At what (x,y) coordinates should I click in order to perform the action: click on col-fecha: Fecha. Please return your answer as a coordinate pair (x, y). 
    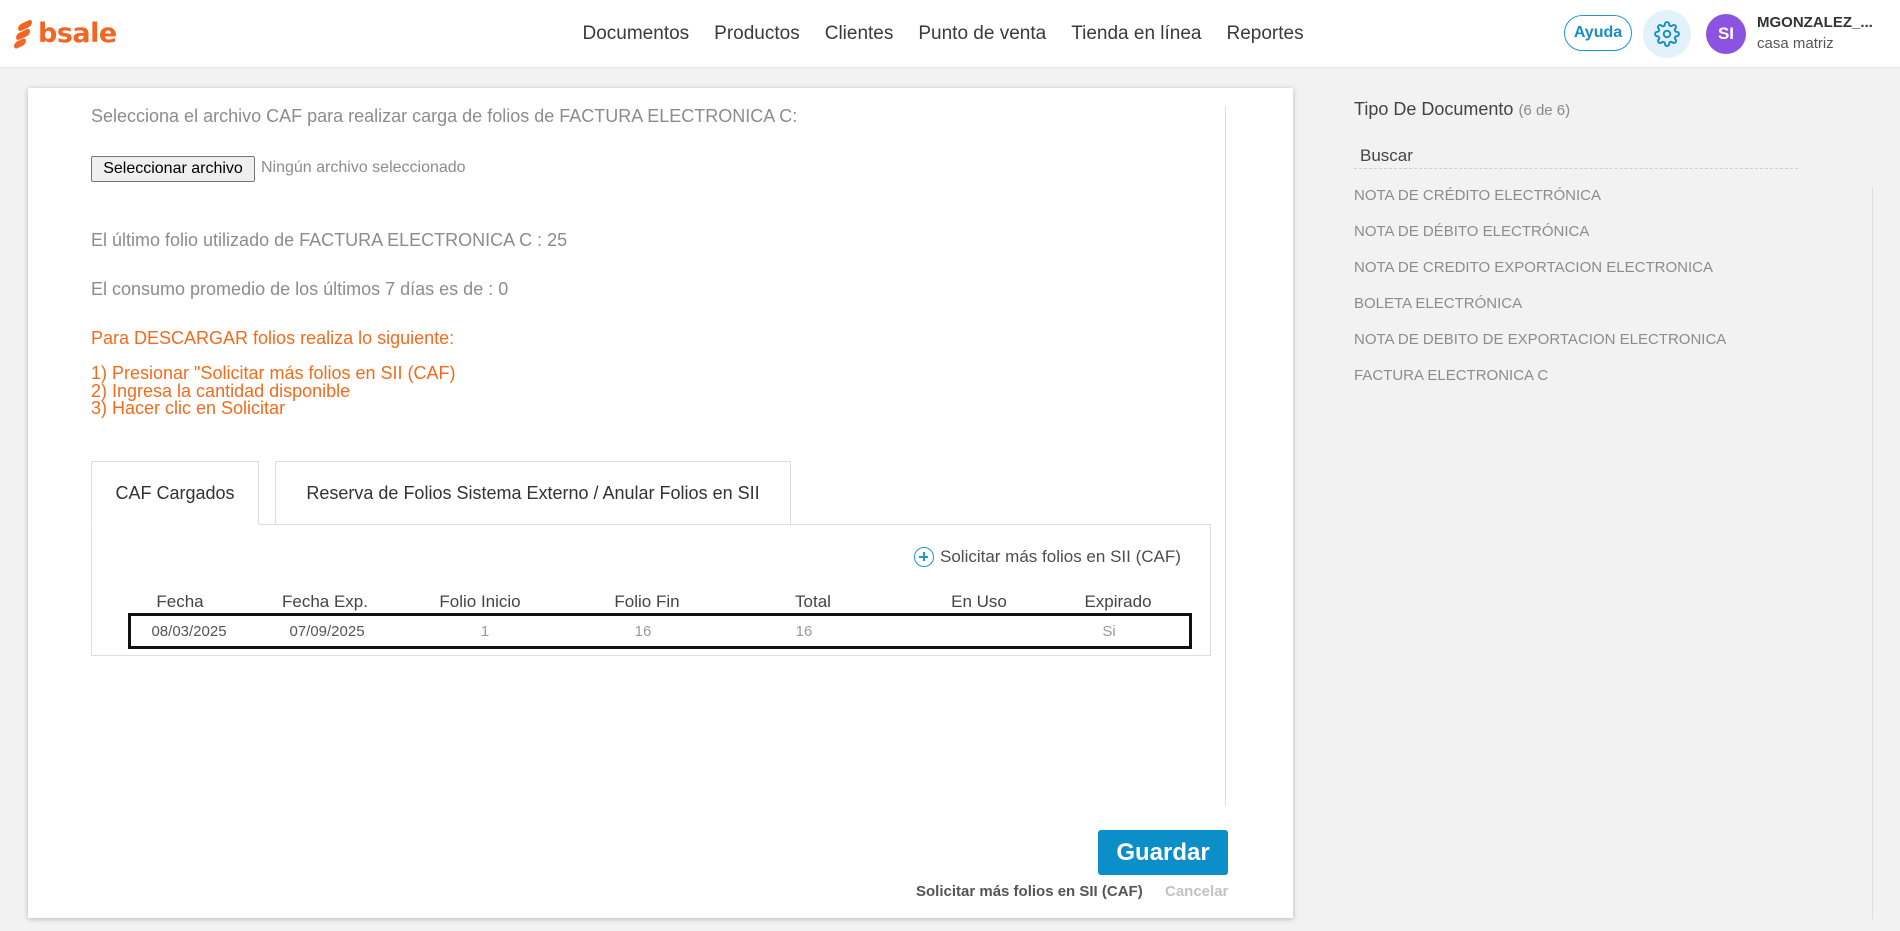
    Looking at the image, I should click on (180, 601).